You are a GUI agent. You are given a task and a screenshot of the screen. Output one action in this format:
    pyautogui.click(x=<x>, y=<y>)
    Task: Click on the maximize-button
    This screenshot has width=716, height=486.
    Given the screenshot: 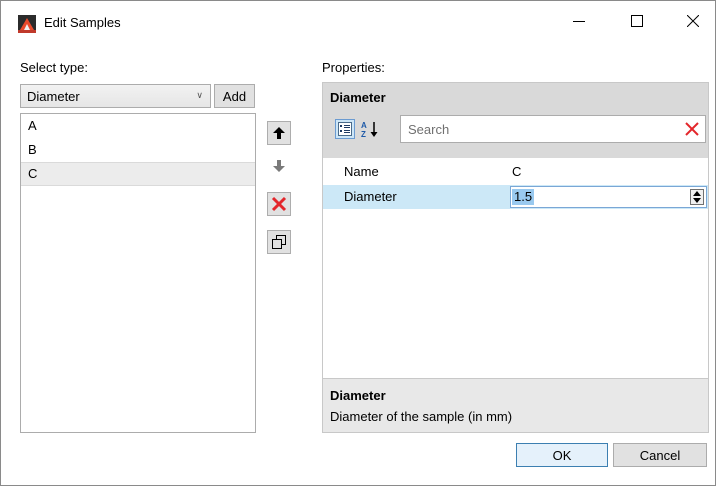 What is the action you would take?
    pyautogui.click(x=637, y=21)
    